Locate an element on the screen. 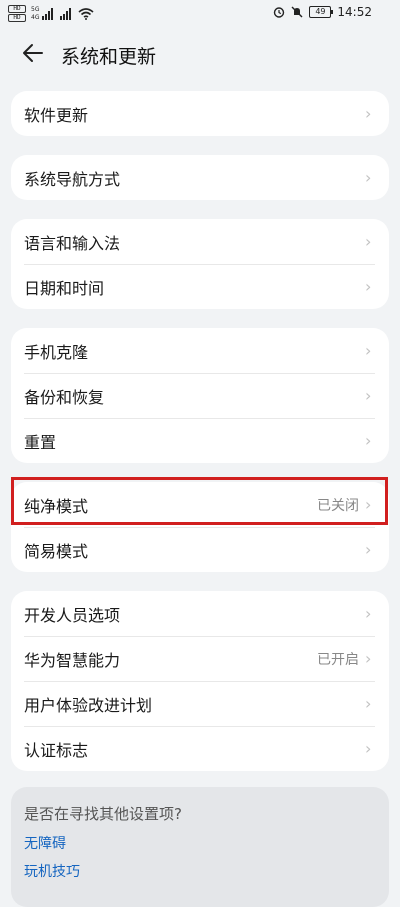 The height and width of the screenshot is (907, 400). list-item-label: 备份和恢复 is located at coordinates (64, 397).